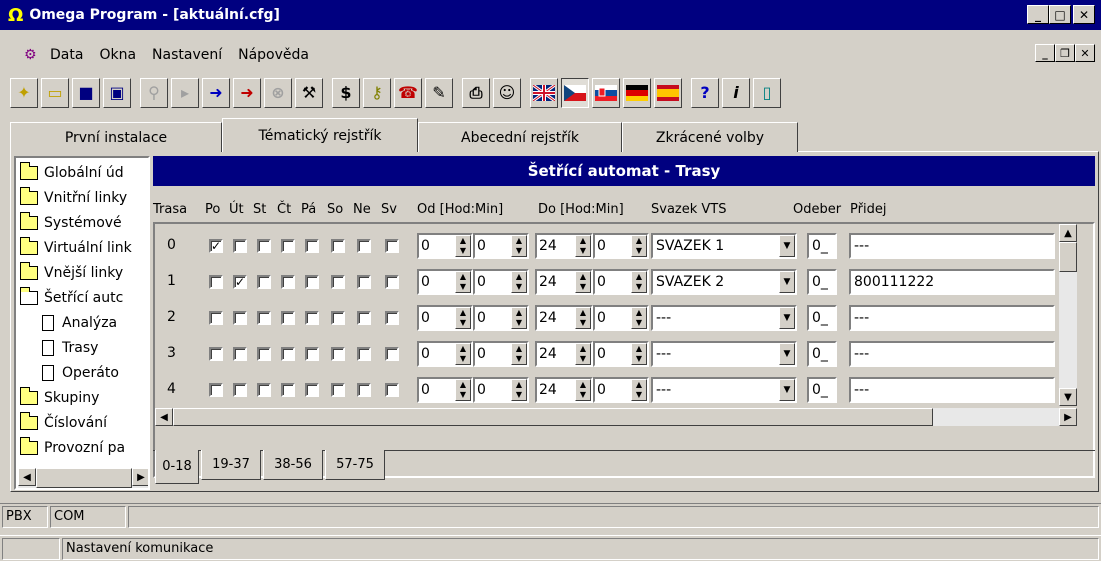 The height and width of the screenshot is (561, 1101). Describe the element at coordinates (346, 93) in the screenshot. I see `dollar-icon: $` at that location.